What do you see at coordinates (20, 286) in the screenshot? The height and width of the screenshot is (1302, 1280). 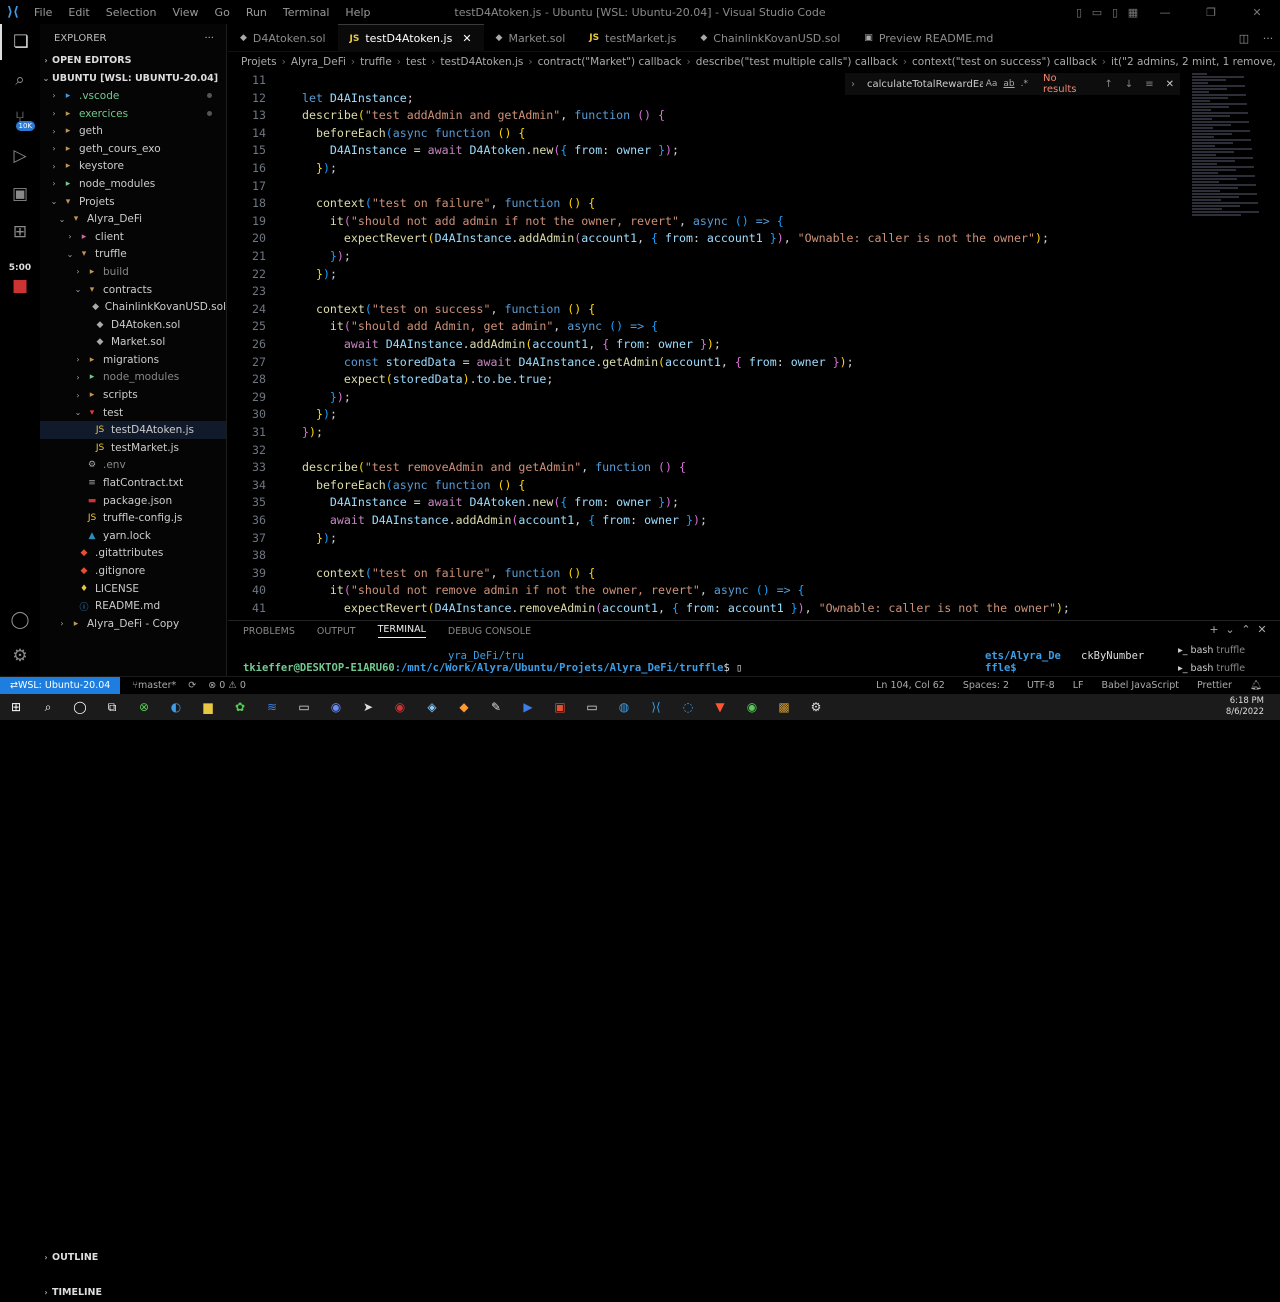 I see `record-icon: ■` at bounding box center [20, 286].